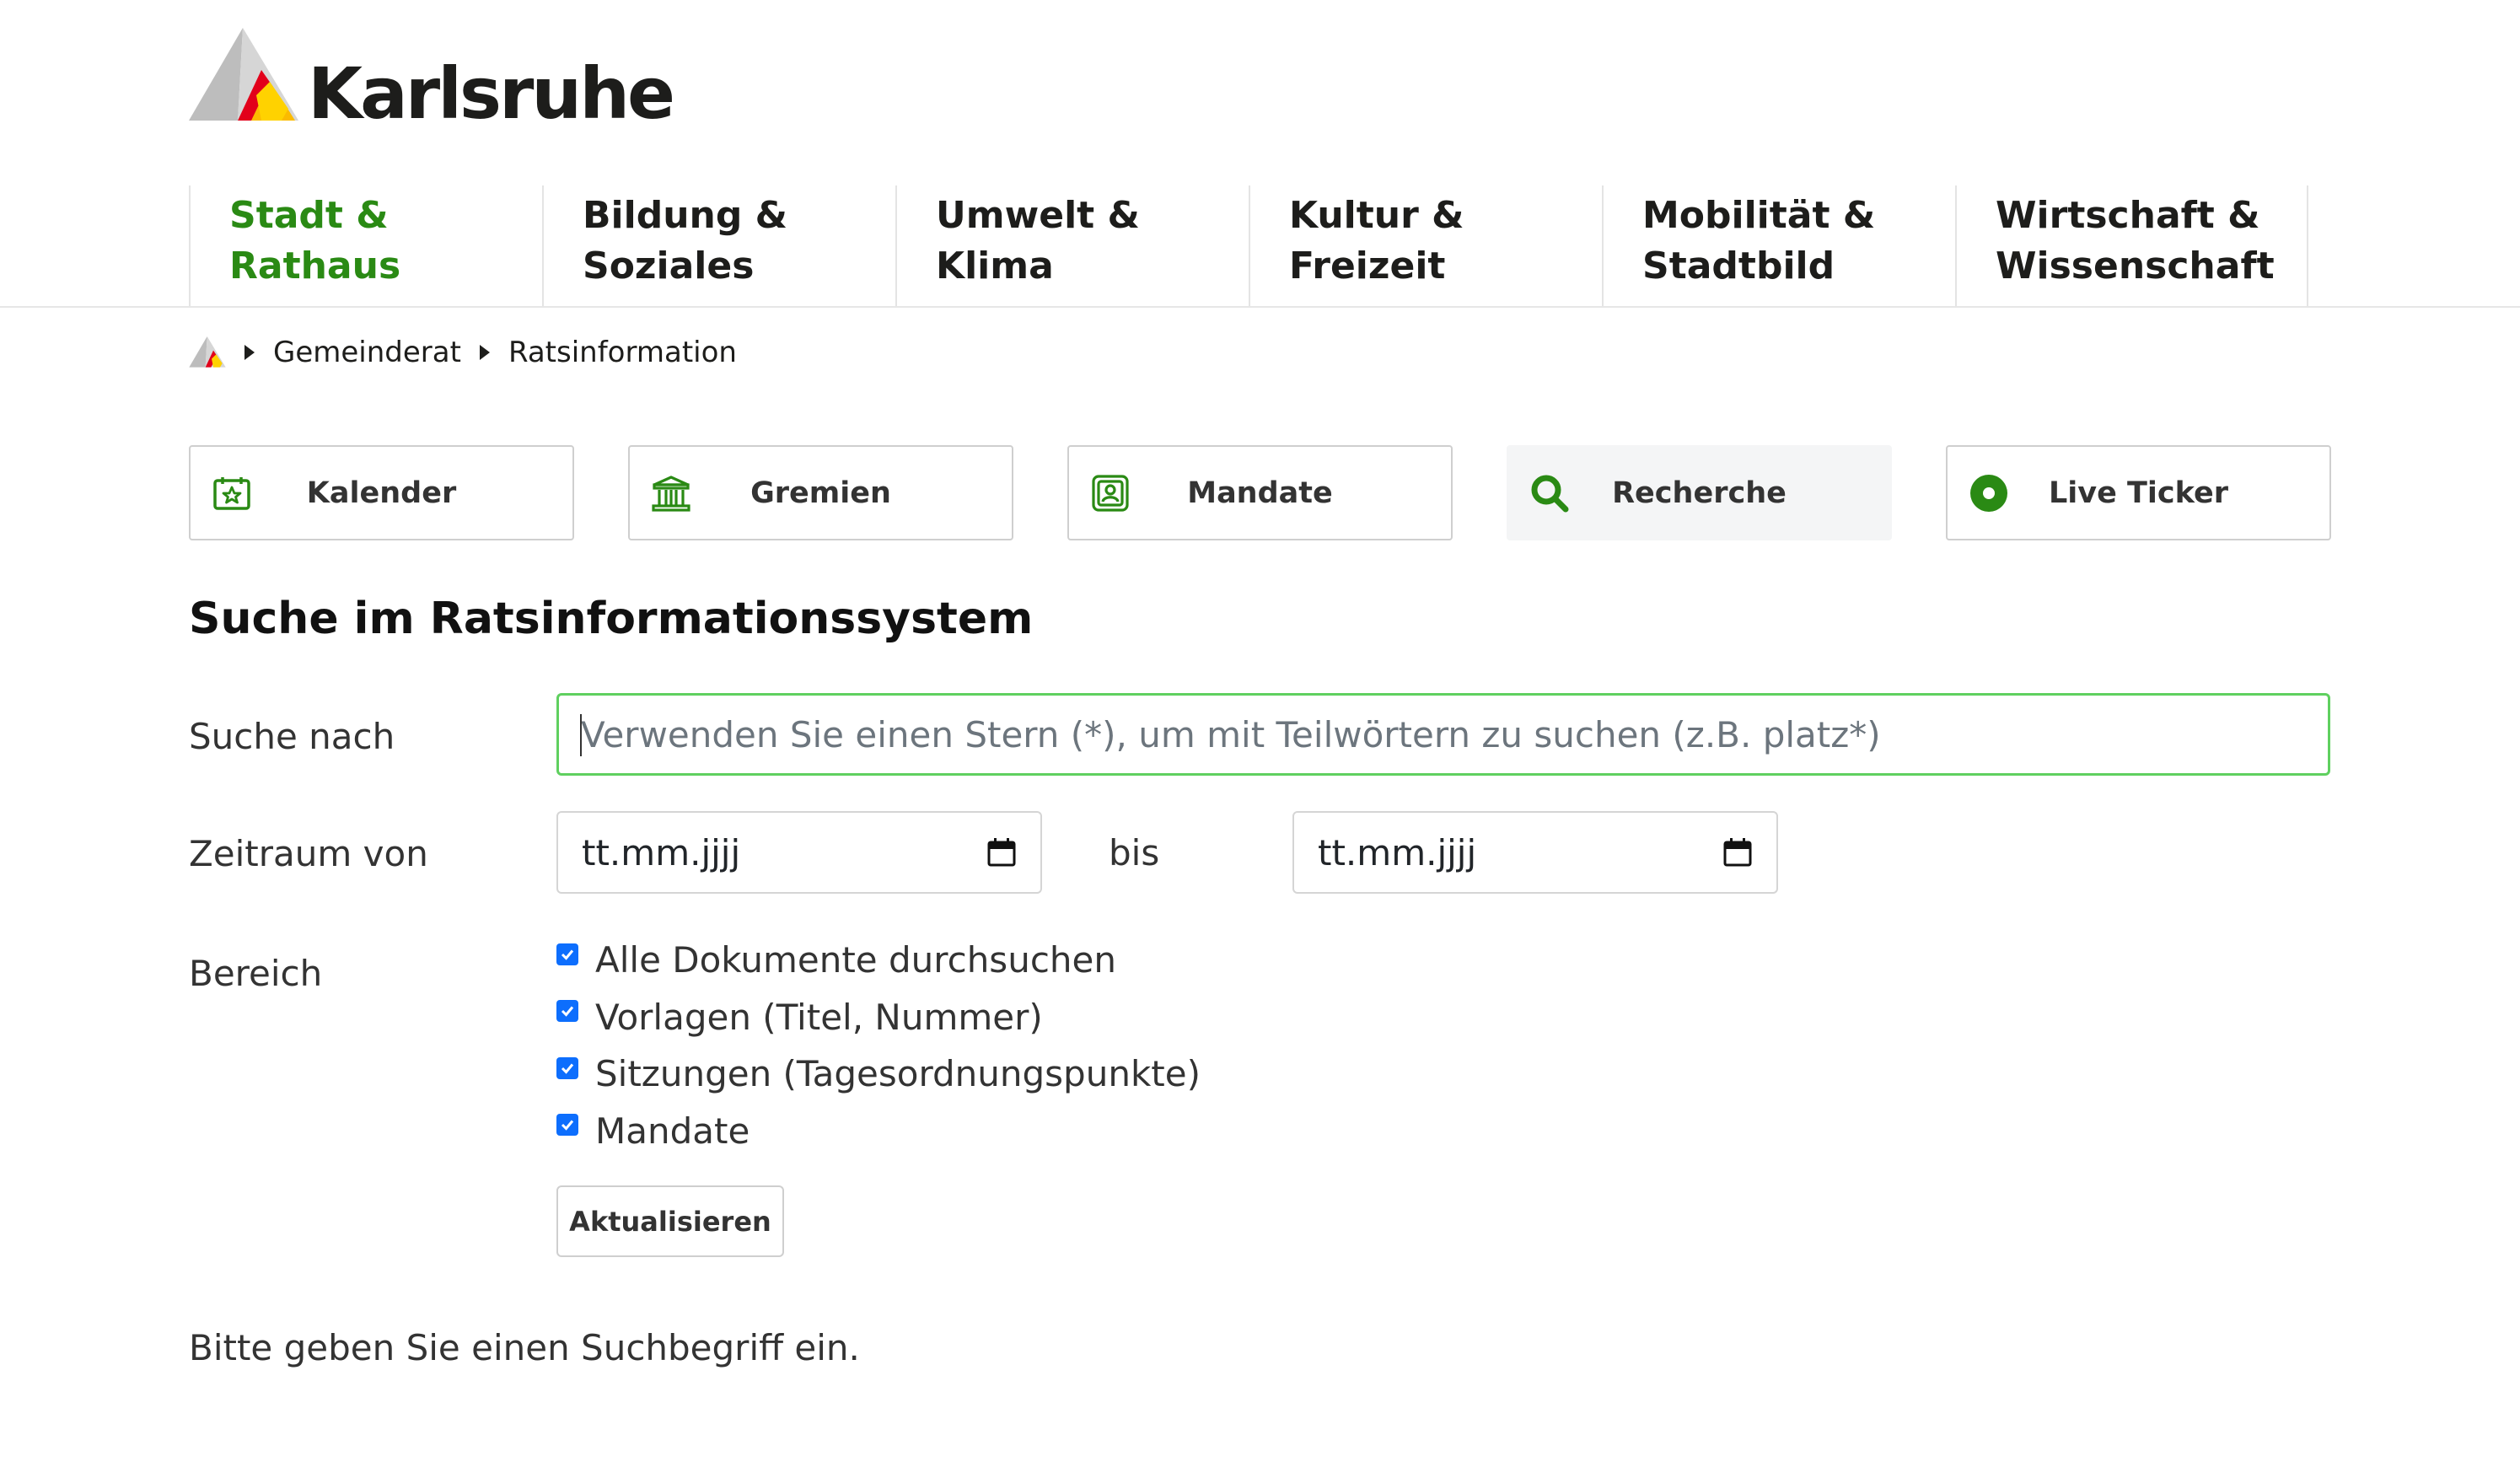 Image resolution: width=2520 pixels, height=1478 pixels. Describe the element at coordinates (1398, 852) in the screenshot. I see `date-to-value: tt.mm.jjjj` at that location.